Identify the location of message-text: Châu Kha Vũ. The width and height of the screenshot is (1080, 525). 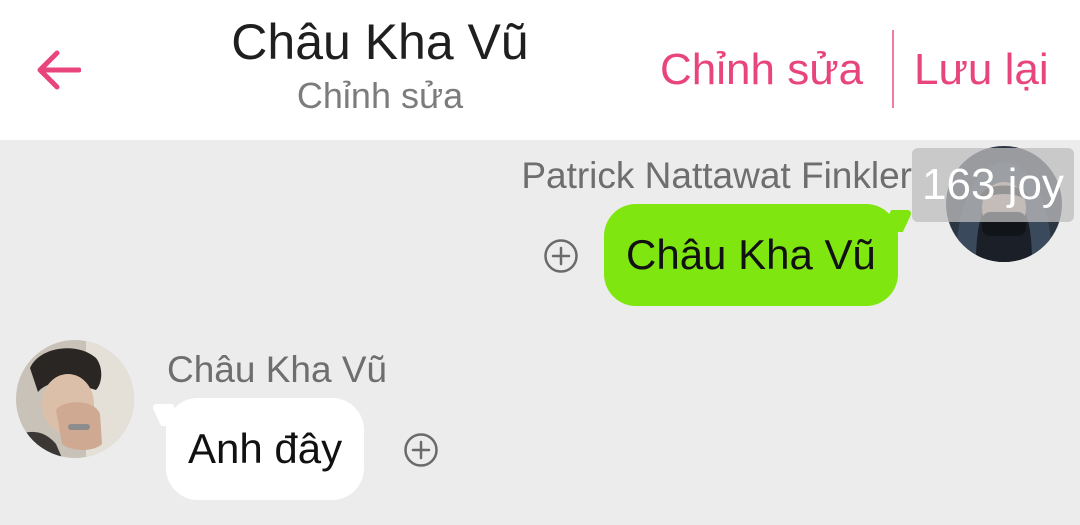
(751, 254).